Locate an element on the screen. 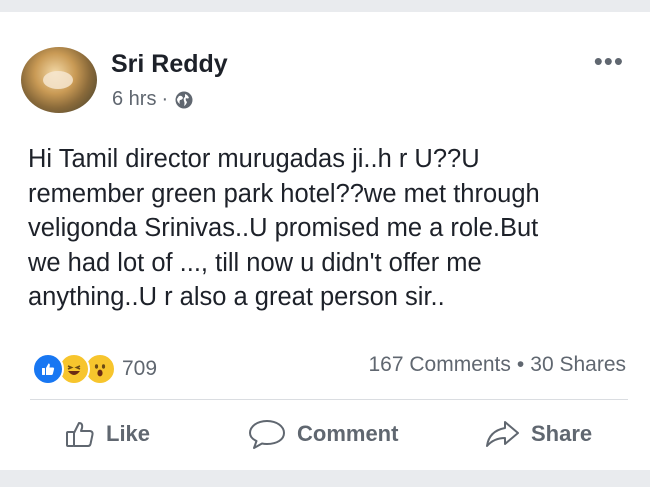 This screenshot has width=650, height=487. post-actions: Like Comment Share is located at coordinates (325, 436).